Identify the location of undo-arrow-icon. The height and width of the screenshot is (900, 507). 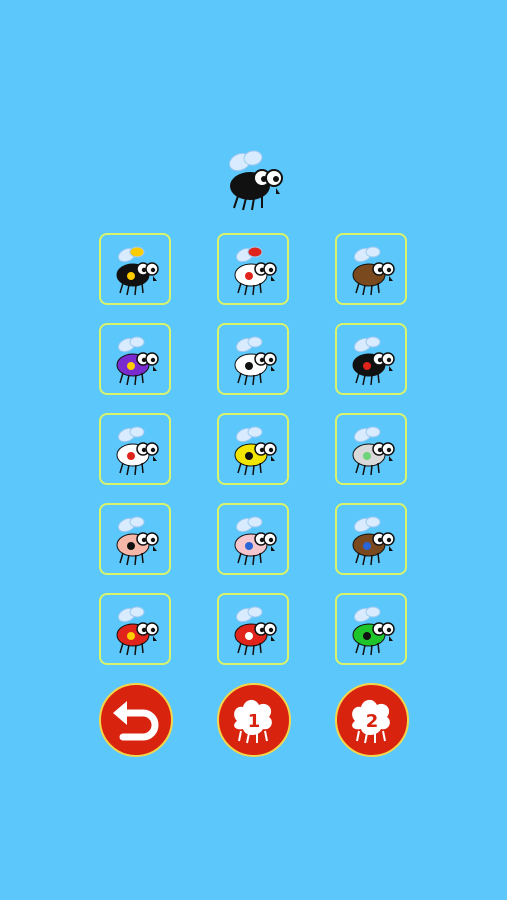
(136, 721).